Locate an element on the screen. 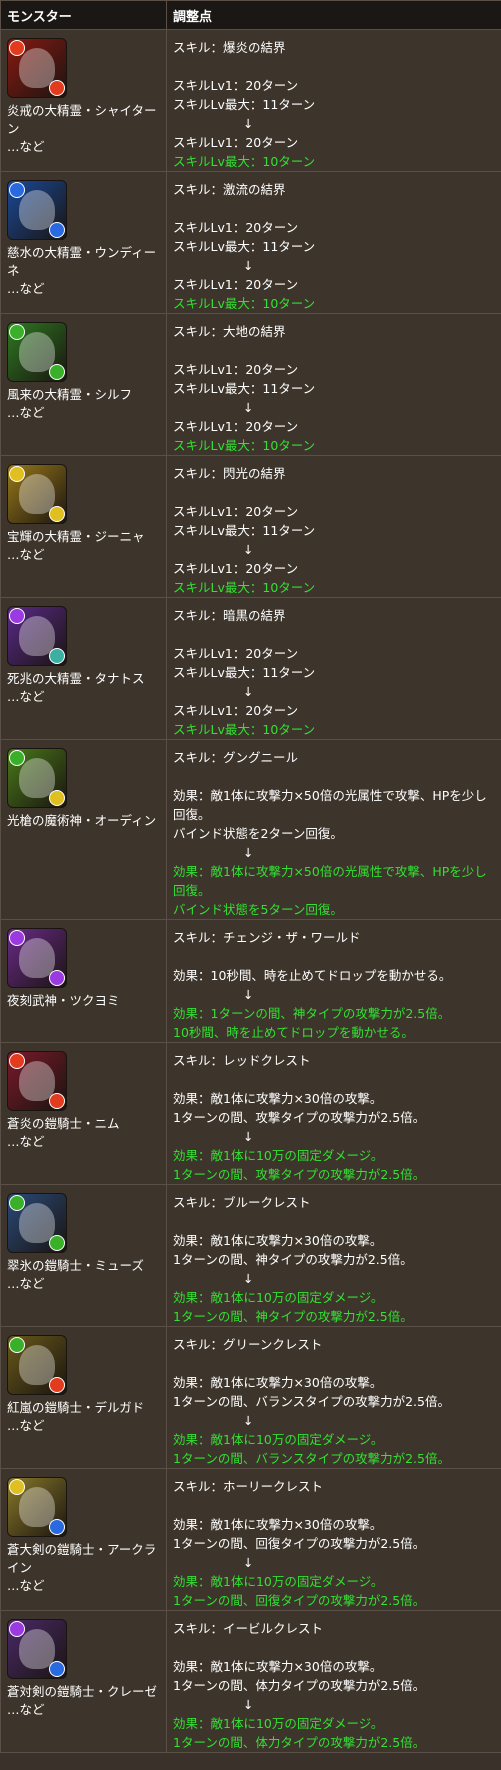  arcline-icon is located at coordinates (37, 1507).